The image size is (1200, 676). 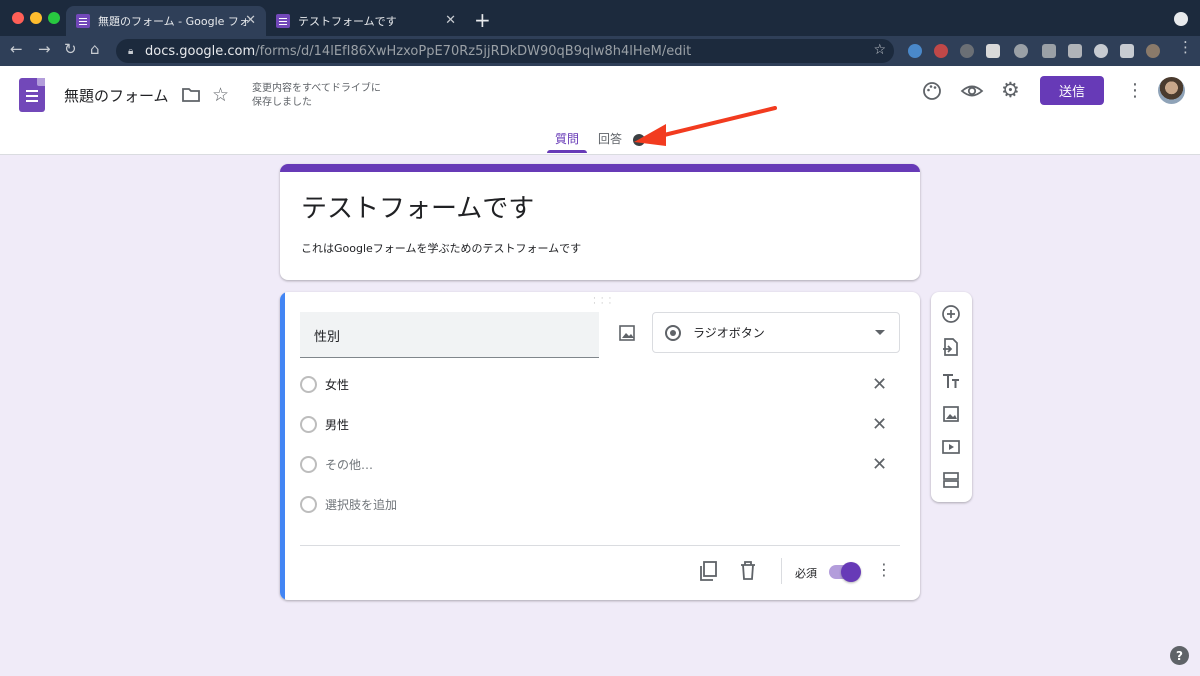 I want to click on star-icon: ☆, so click(x=220, y=95).